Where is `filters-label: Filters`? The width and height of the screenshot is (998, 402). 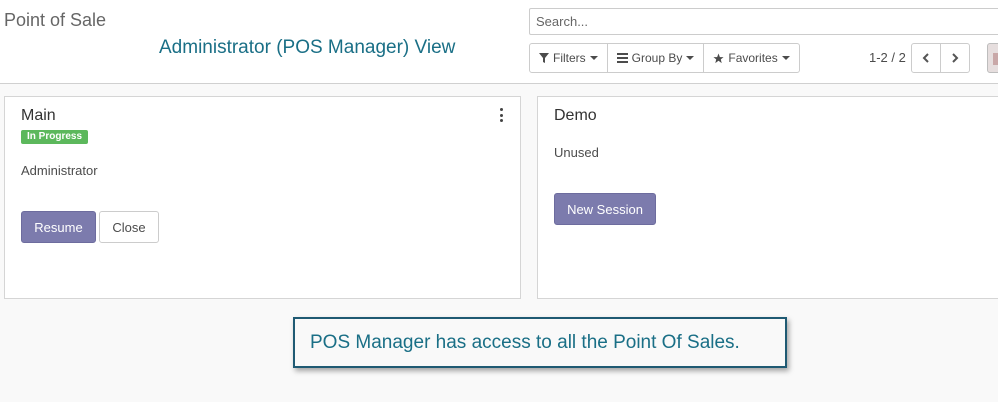 filters-label: Filters is located at coordinates (569, 58).